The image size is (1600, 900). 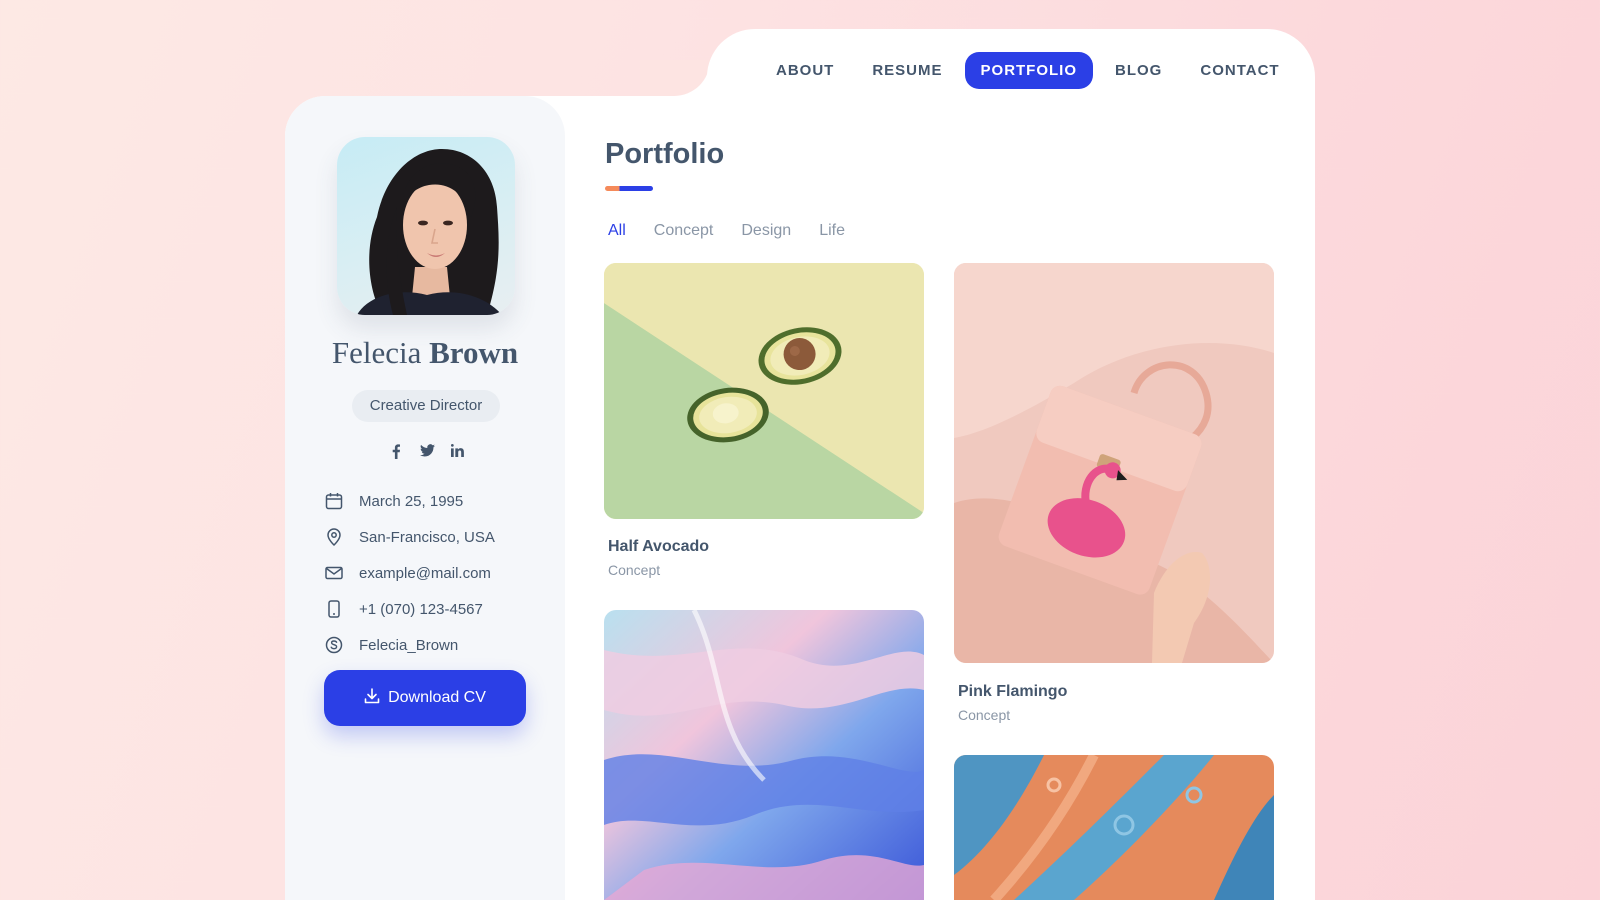 I want to click on linkedin-icon, so click(x=457, y=451).